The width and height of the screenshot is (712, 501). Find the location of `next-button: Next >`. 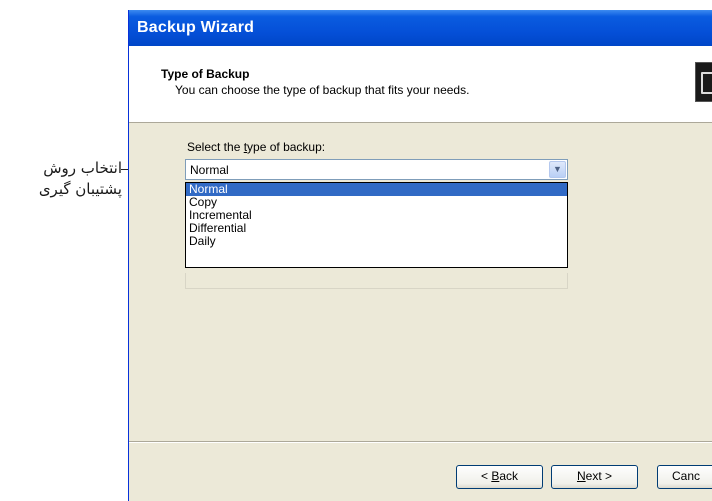

next-button: Next > is located at coordinates (594, 477).